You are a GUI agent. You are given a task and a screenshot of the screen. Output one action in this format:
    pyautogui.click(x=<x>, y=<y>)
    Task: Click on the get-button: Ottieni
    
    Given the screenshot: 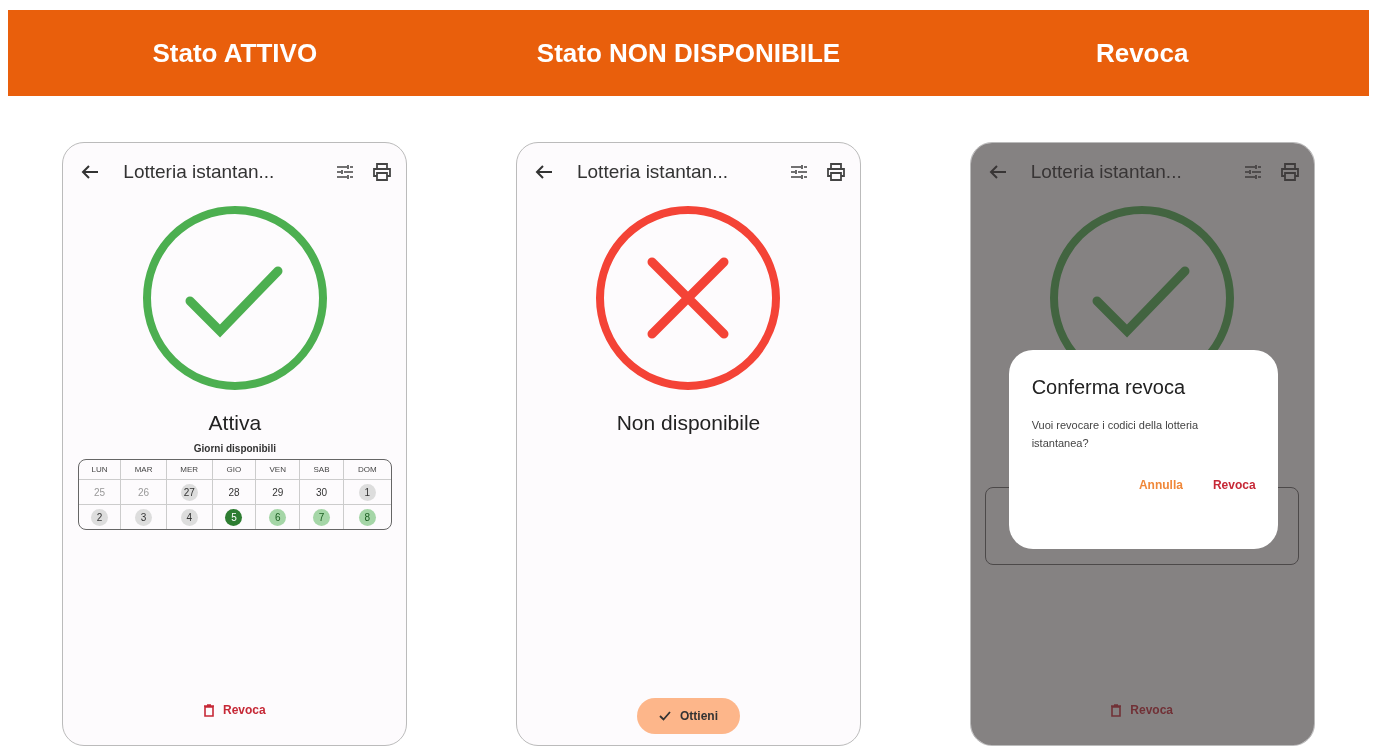 What is the action you would take?
    pyautogui.click(x=688, y=716)
    